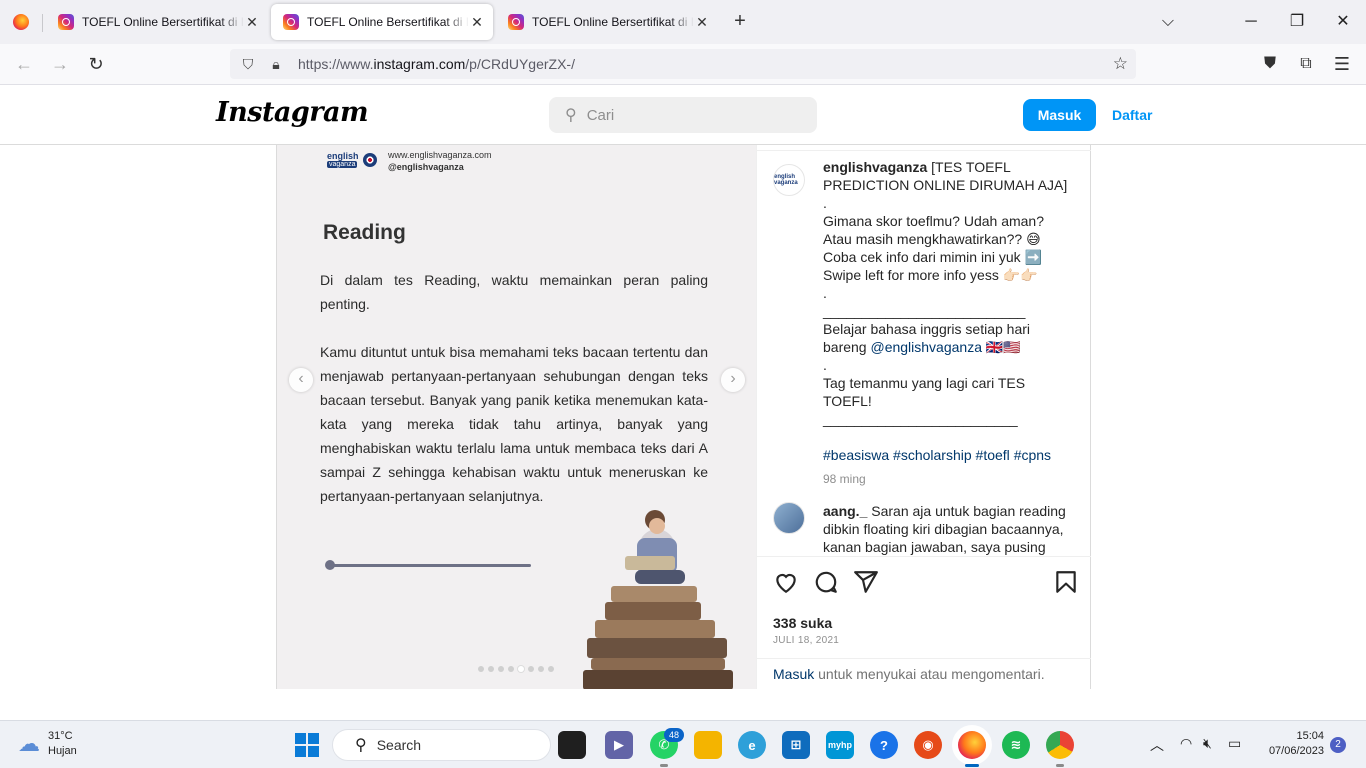  Describe the element at coordinates (382, 22) in the screenshot. I see `tab-2: TOEFL Online Bersertifikat di Ins ✕` at that location.